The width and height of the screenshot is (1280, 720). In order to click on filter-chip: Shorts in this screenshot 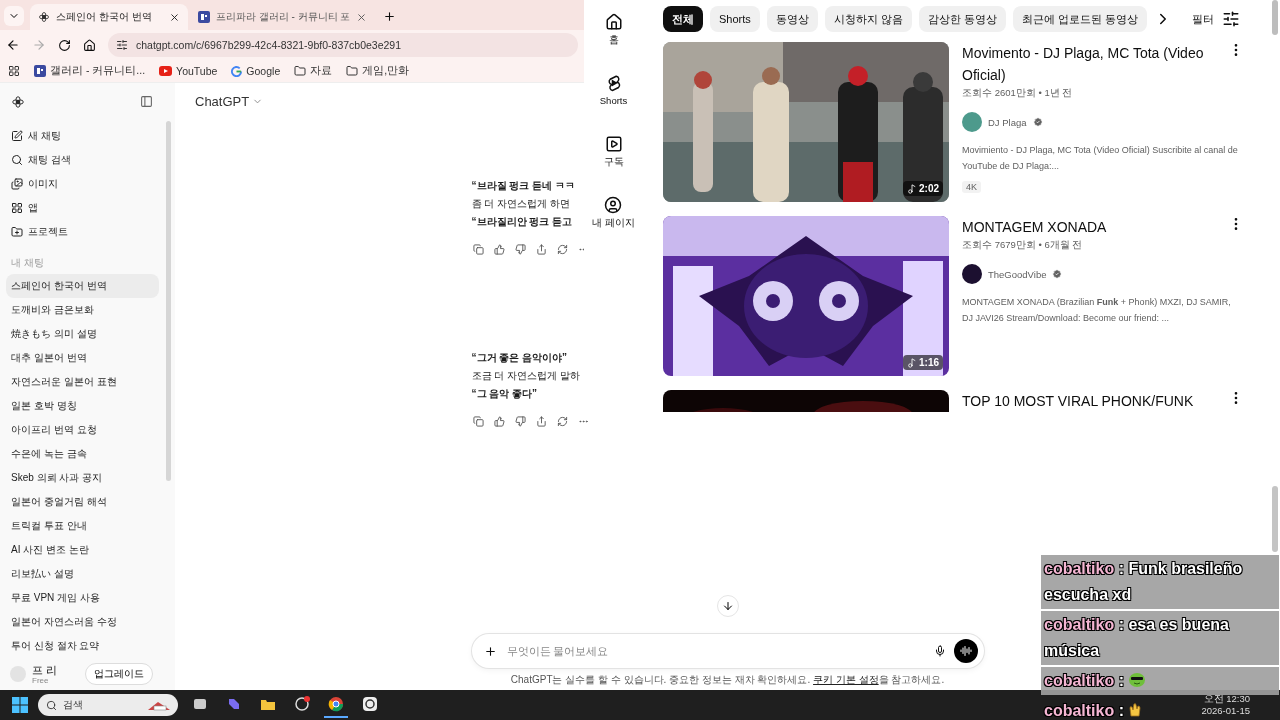, I will do `click(735, 19)`.